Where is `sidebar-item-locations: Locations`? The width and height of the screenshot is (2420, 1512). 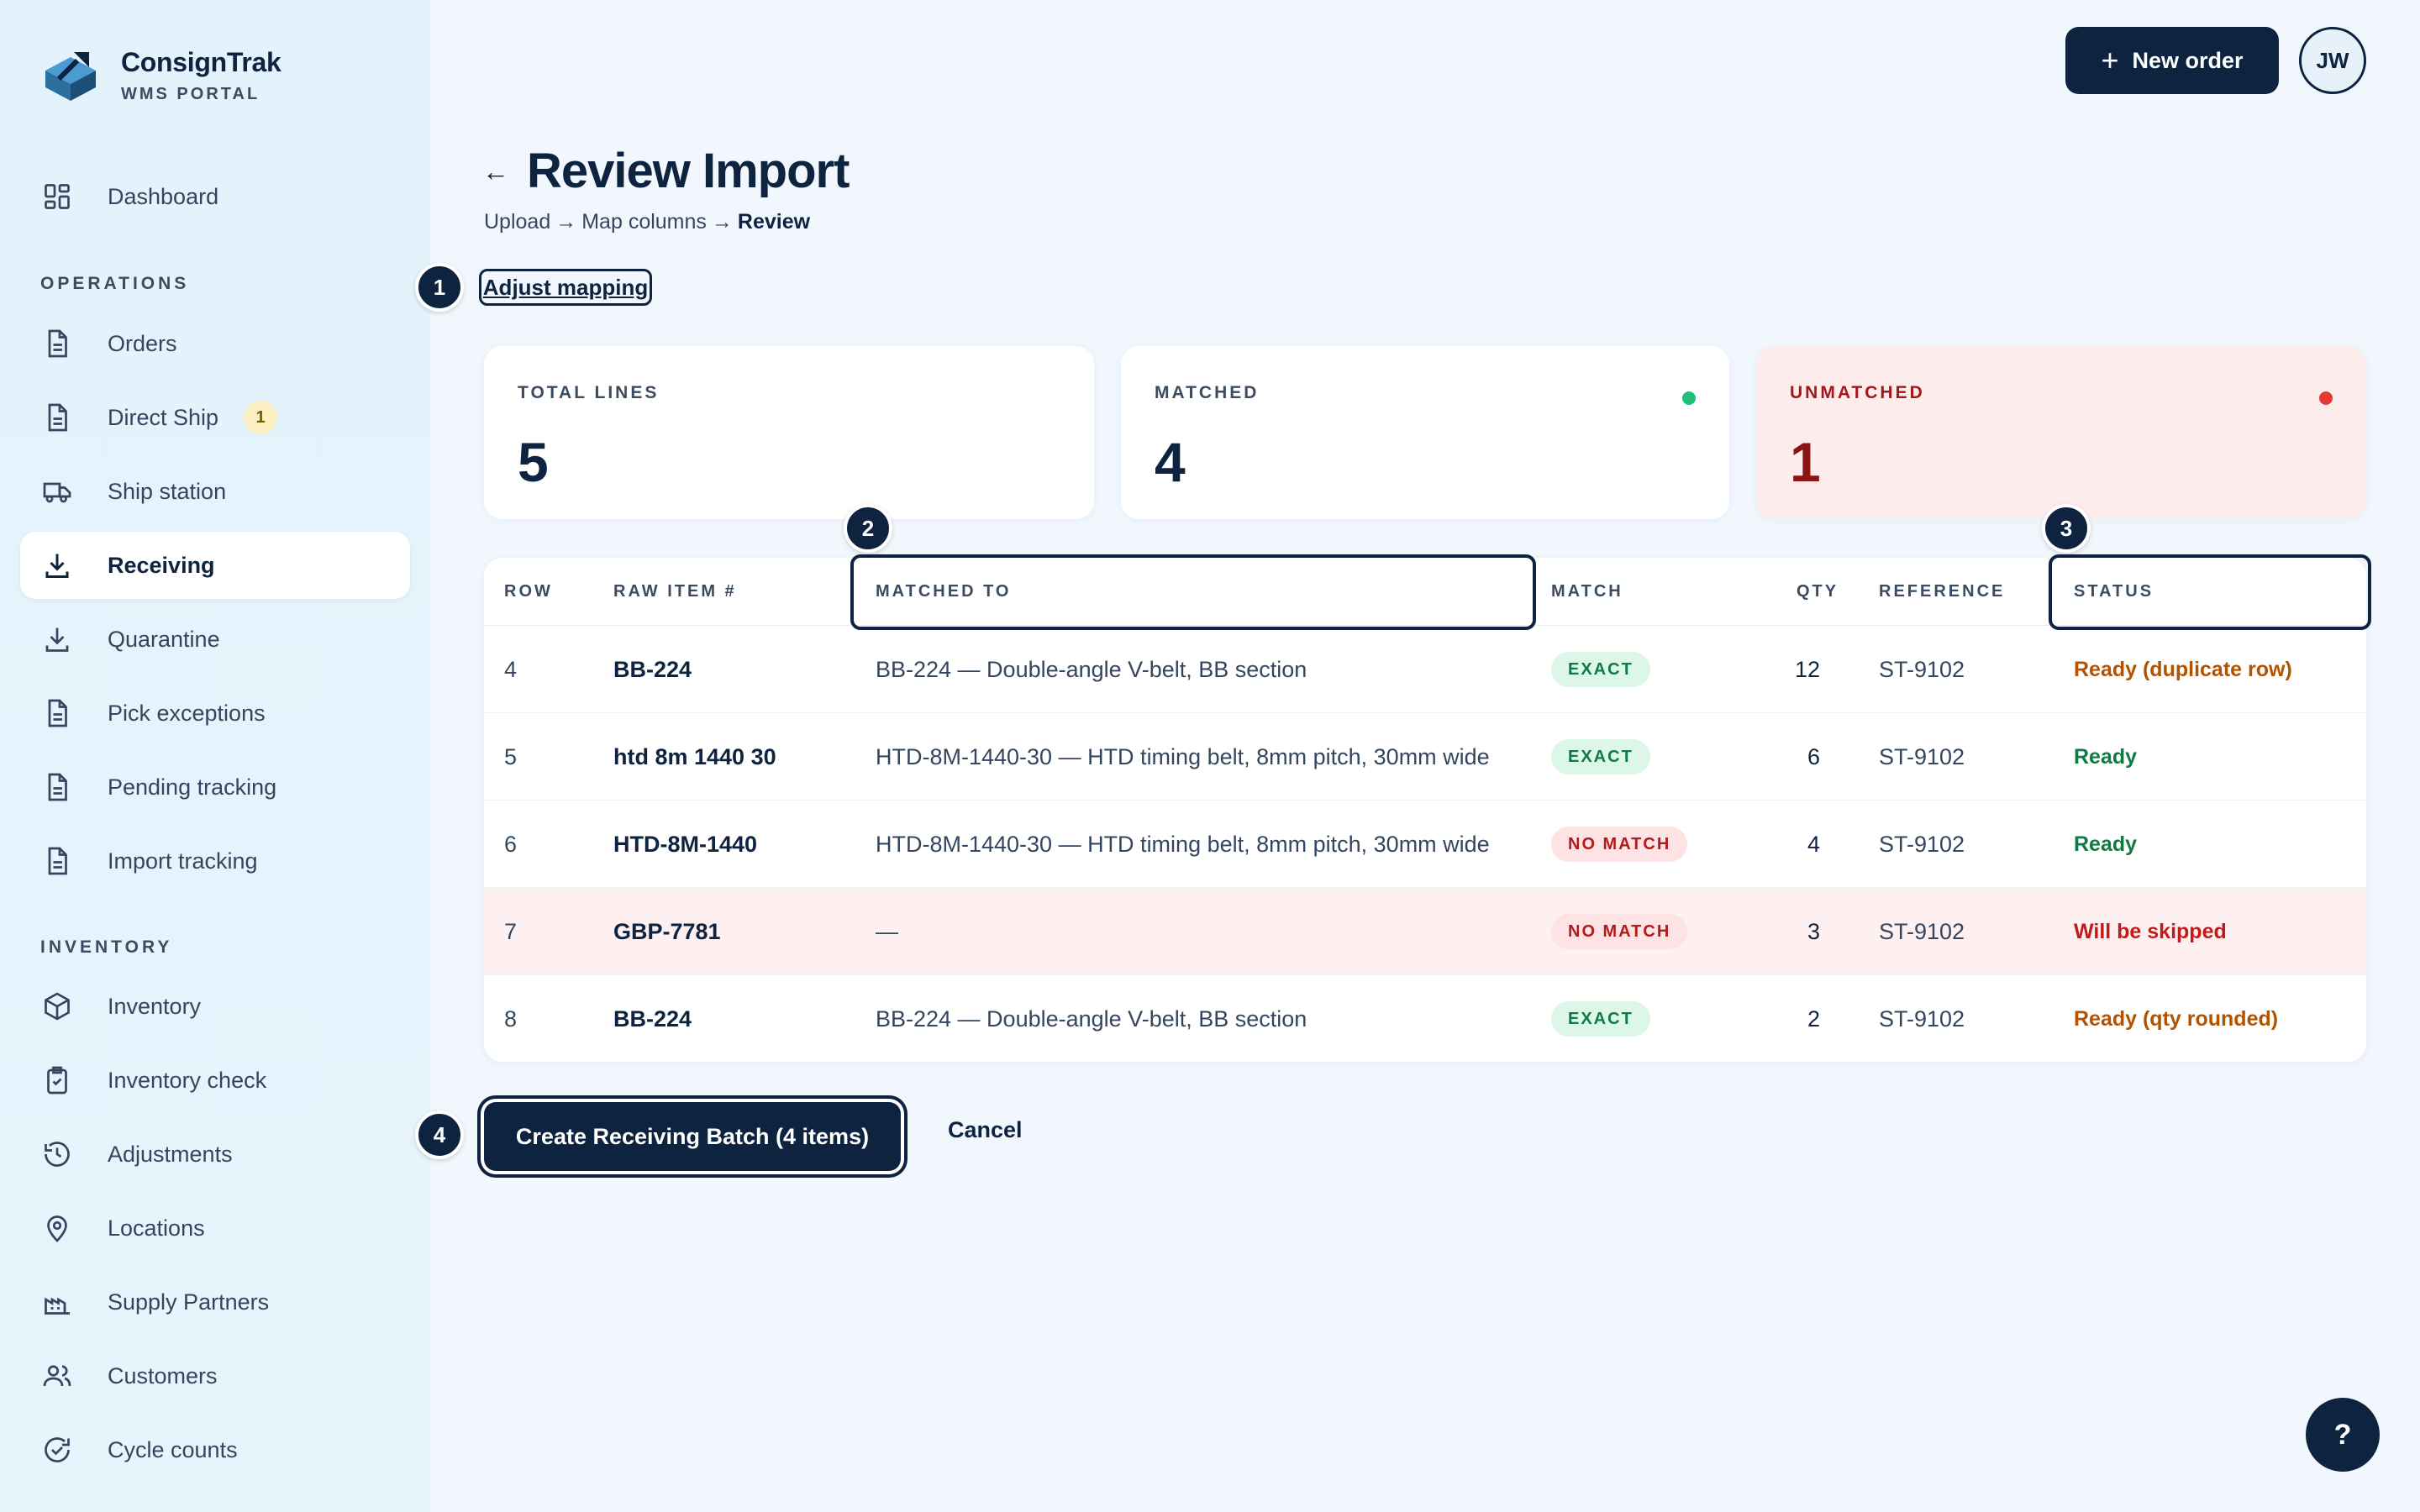 sidebar-item-locations: Locations is located at coordinates (215, 1228).